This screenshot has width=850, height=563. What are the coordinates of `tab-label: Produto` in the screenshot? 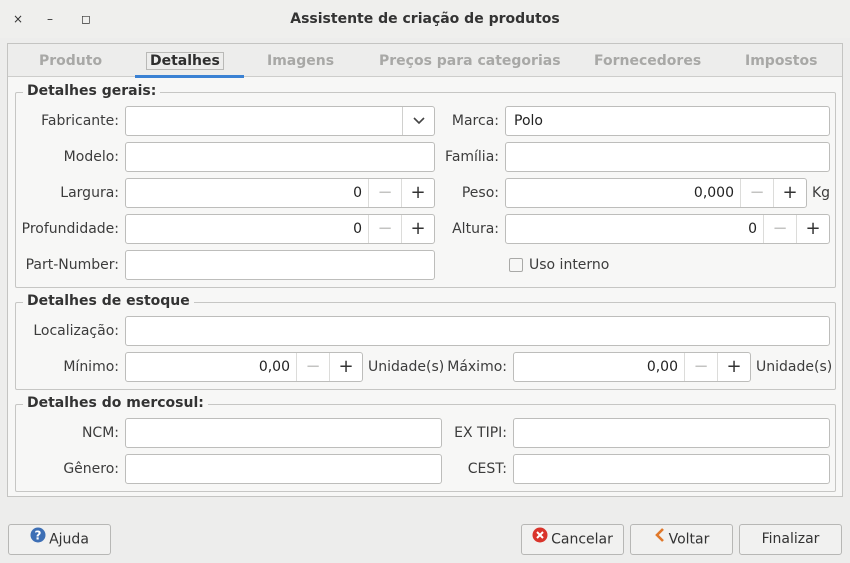 It's located at (71, 61).